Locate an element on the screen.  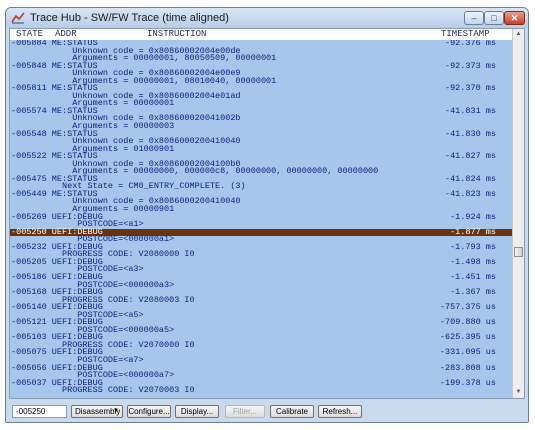
trace-row-timestamp: -331.095 us is located at coordinates (467, 352).